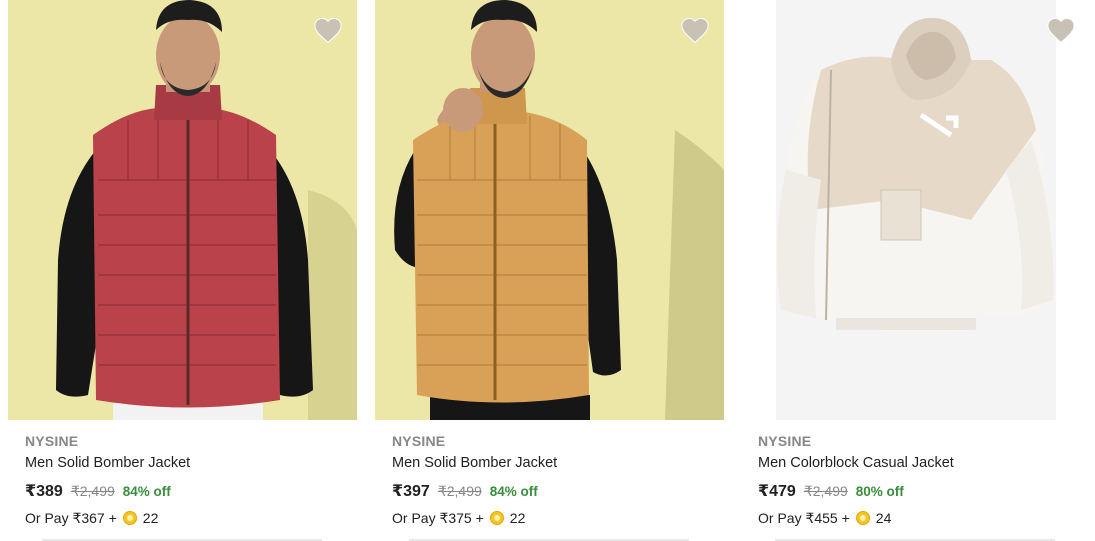  I want to click on discount-percent: 80% off, so click(879, 491).